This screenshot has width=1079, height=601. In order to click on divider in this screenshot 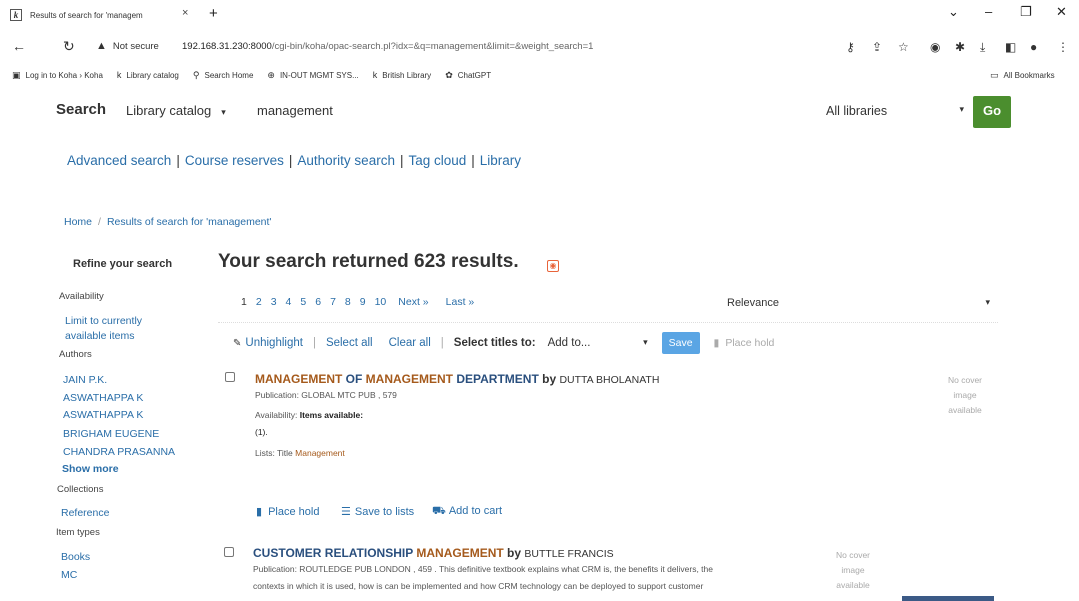, I will do `click(608, 322)`.